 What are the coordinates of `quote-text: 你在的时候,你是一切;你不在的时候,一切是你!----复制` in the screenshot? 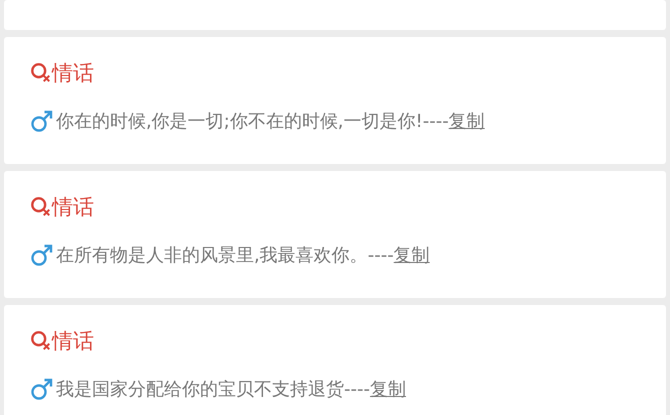 It's located at (270, 121).